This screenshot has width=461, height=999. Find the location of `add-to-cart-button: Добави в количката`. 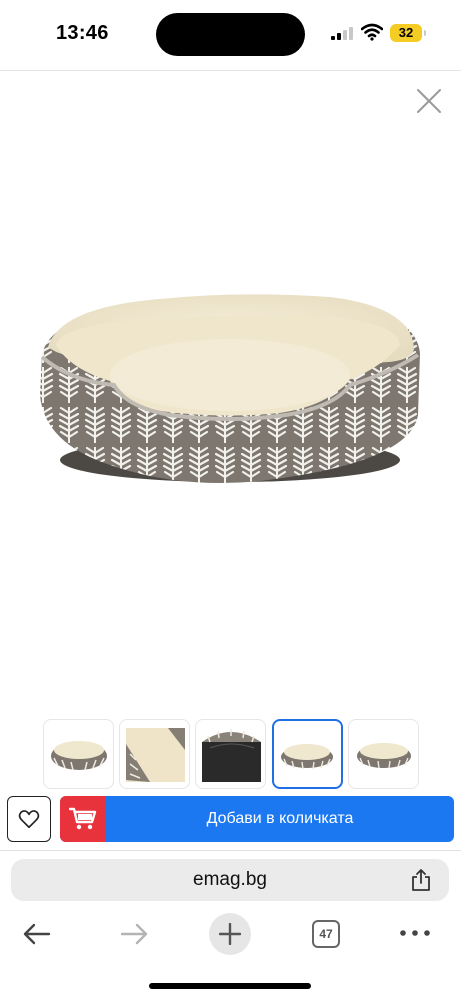

add-to-cart-button: Добави в количката is located at coordinates (257, 819).